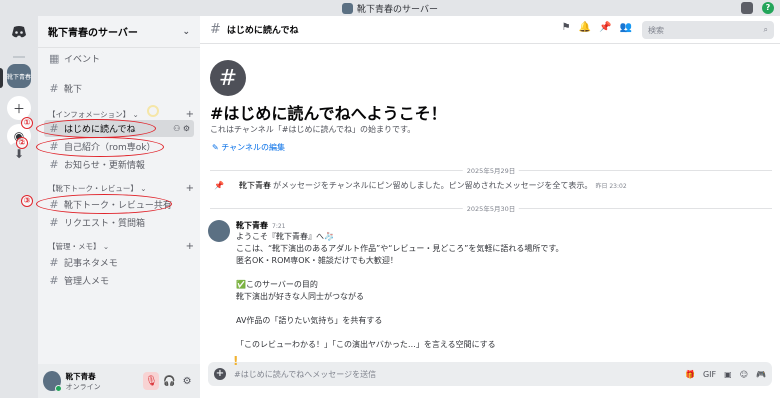  I want to click on channel-oshirase: # お知らせ・更新情報, so click(119, 164).